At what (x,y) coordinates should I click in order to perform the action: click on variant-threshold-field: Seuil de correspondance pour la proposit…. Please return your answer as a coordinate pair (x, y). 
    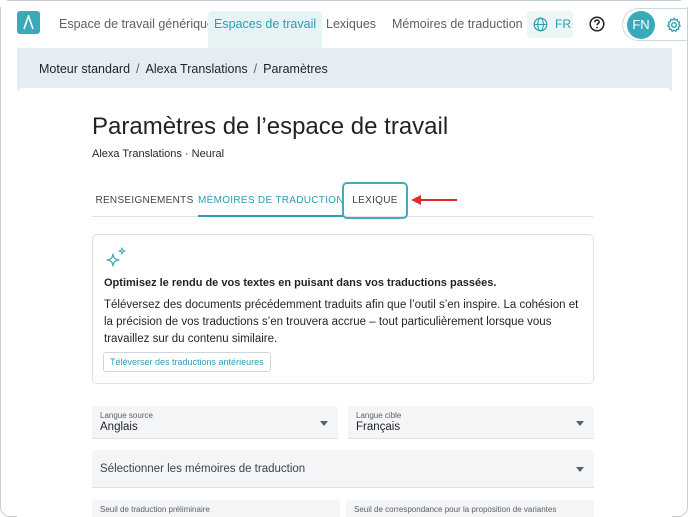
    Looking at the image, I should click on (470, 508).